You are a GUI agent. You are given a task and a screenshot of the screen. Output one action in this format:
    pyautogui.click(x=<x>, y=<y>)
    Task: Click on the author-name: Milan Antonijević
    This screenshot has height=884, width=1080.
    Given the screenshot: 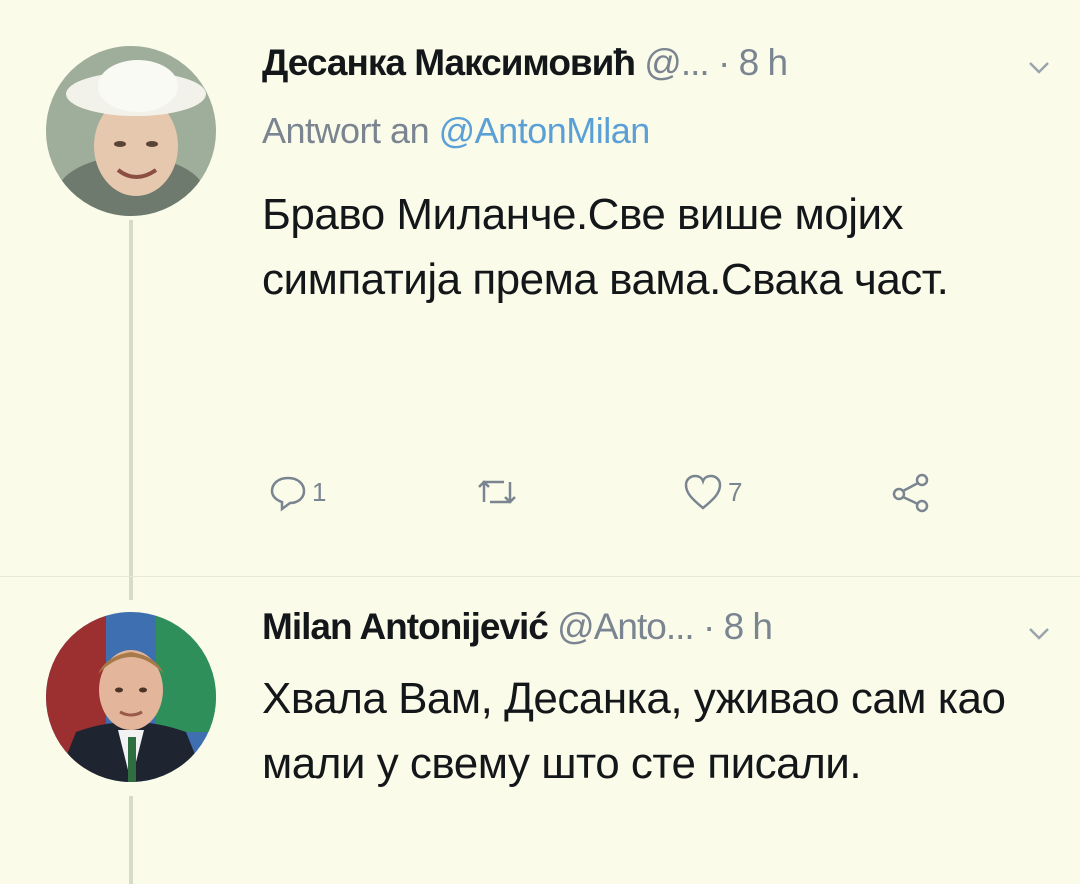 What is the action you would take?
    pyautogui.click(x=405, y=626)
    